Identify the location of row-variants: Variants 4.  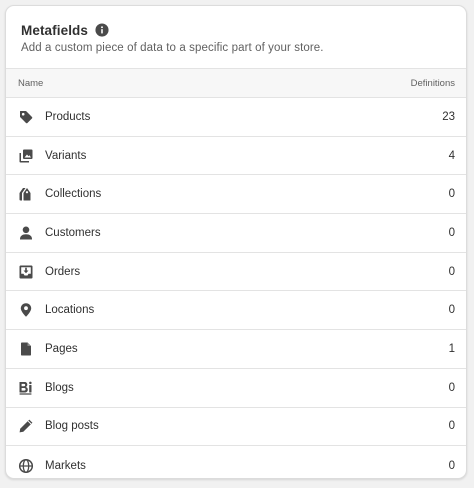
(236, 156).